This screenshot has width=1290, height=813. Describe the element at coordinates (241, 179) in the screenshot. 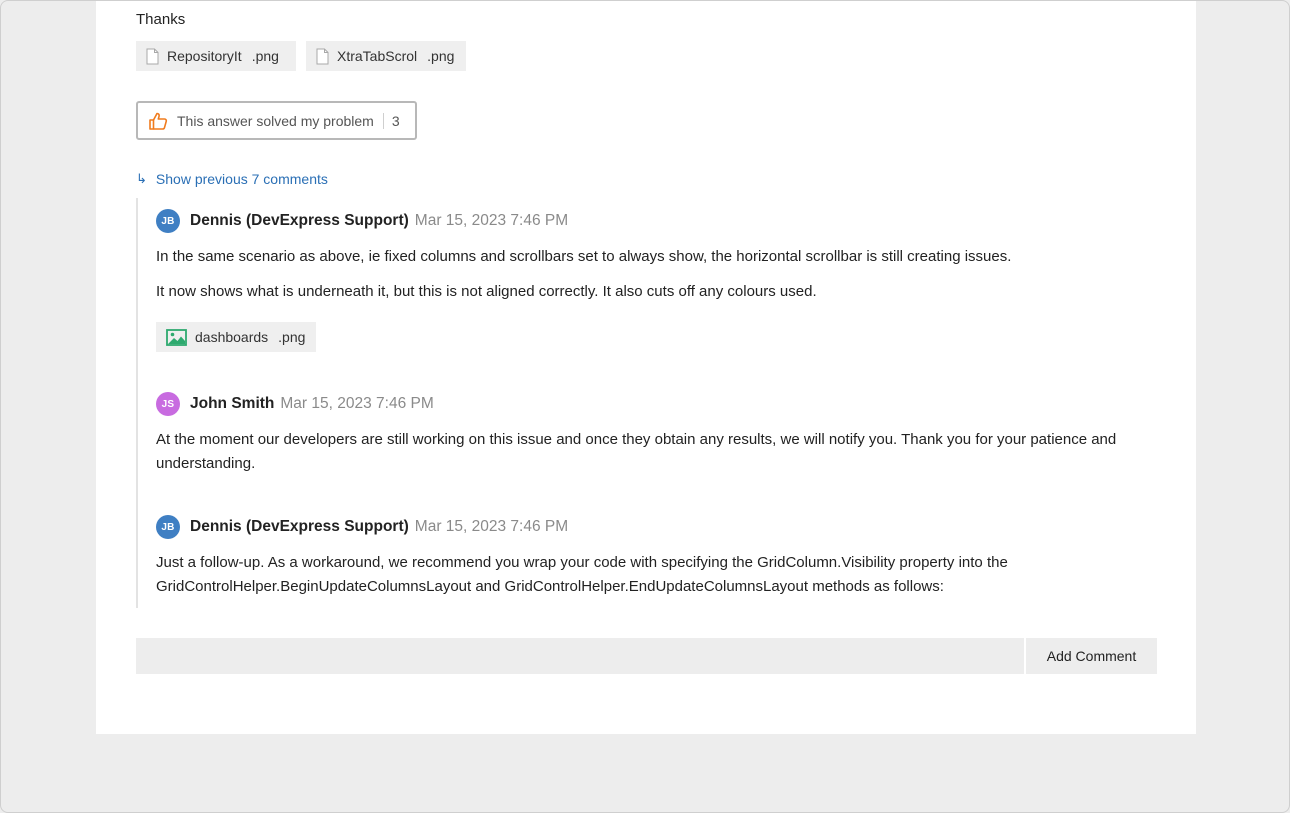

I see `show-previous-label: Show previous 7 comments` at that location.